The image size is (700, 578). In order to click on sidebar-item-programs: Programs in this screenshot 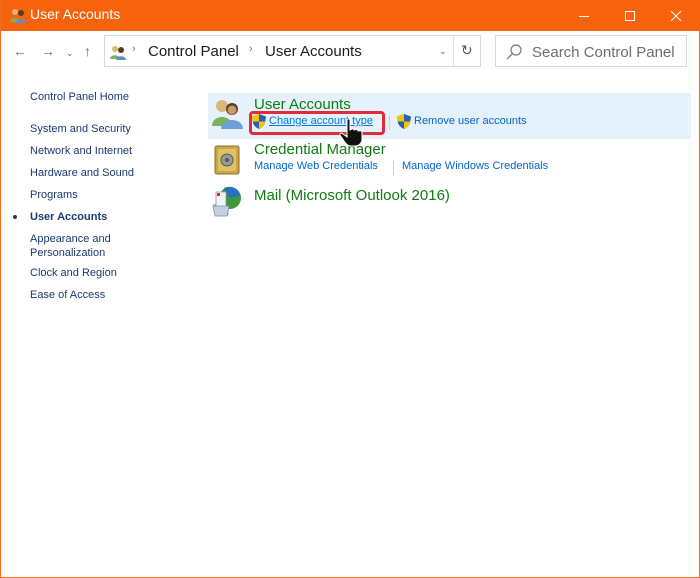, I will do `click(54, 195)`.